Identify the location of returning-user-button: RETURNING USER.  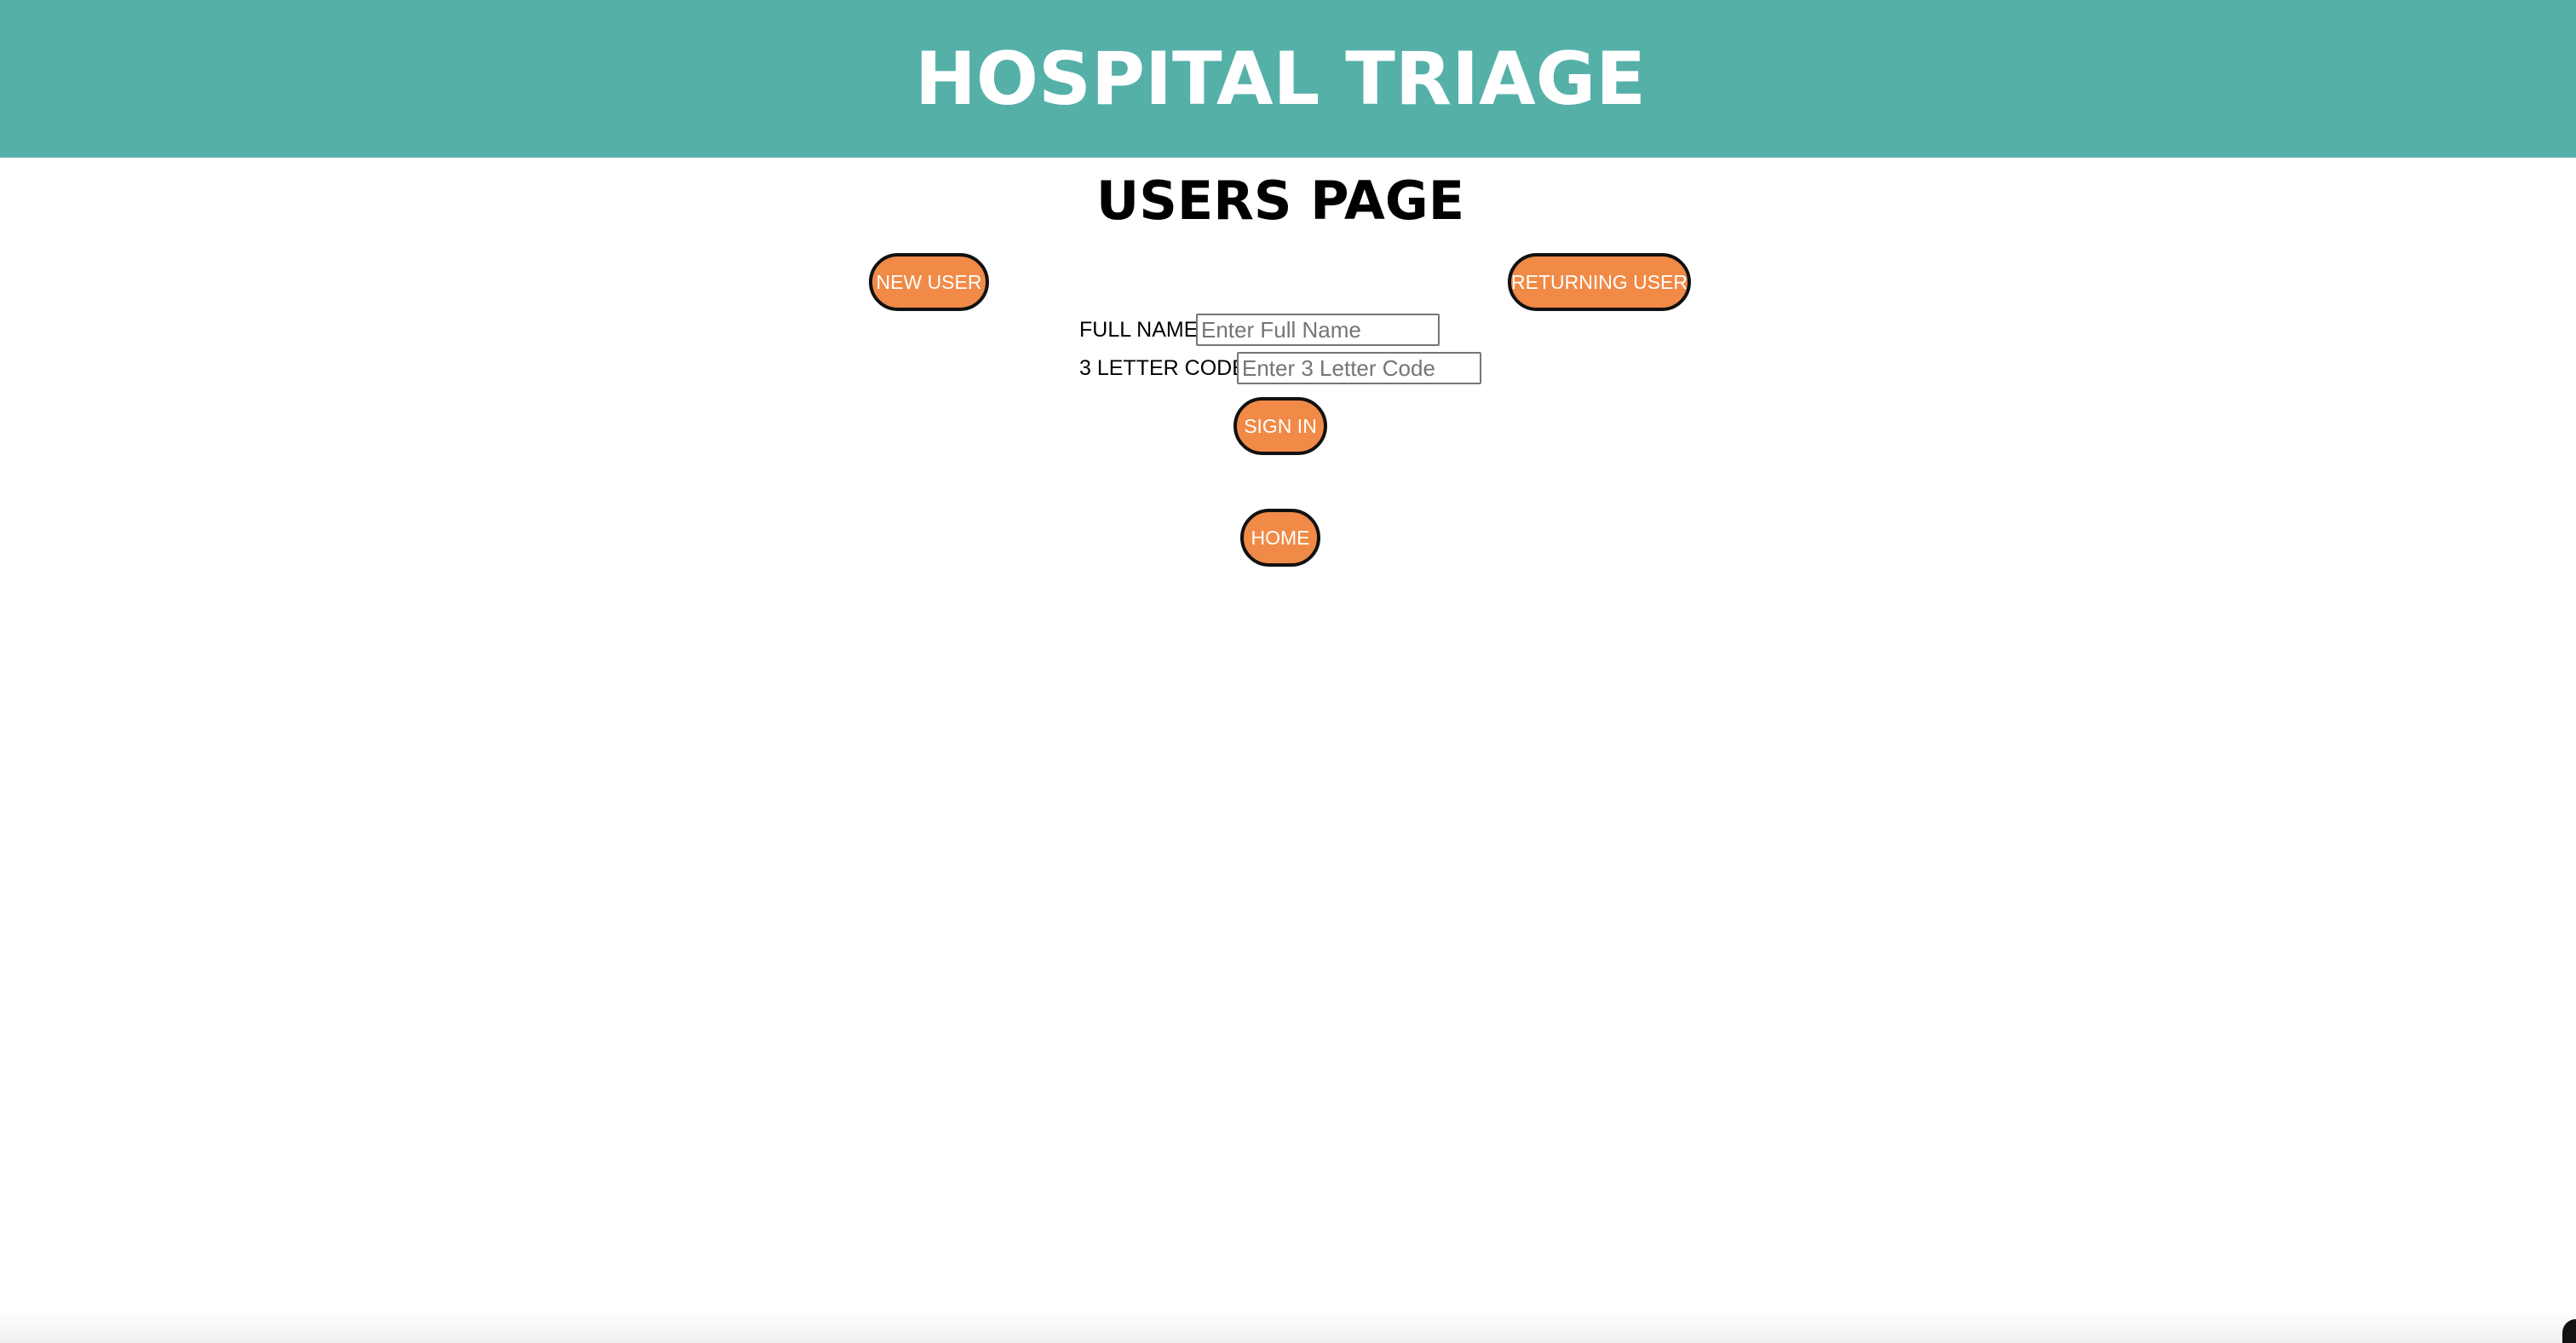
(1600, 282).